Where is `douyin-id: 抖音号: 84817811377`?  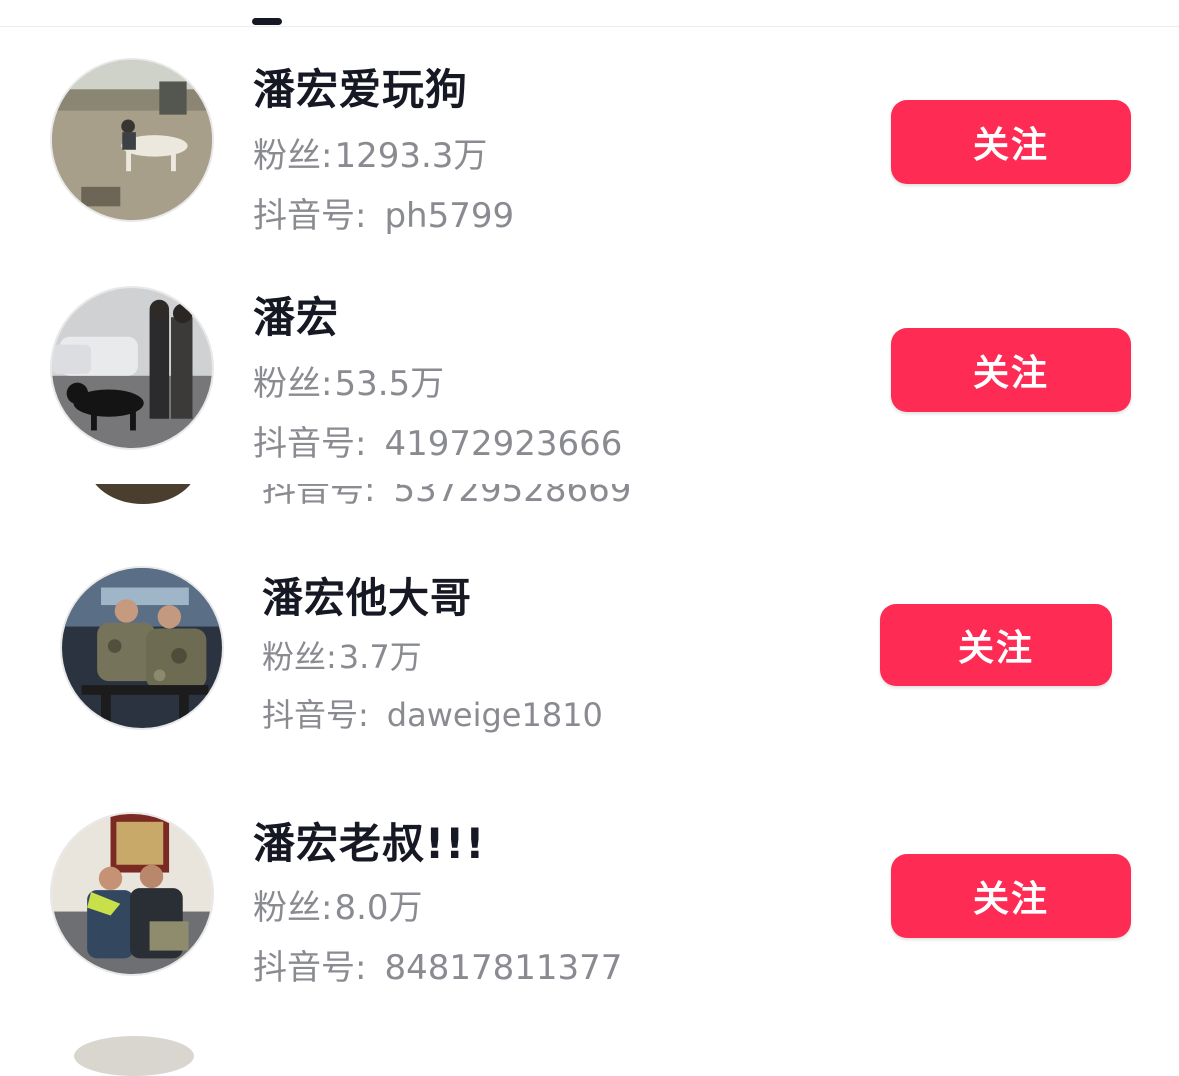 douyin-id: 抖音号: 84817811377 is located at coordinates (437, 964).